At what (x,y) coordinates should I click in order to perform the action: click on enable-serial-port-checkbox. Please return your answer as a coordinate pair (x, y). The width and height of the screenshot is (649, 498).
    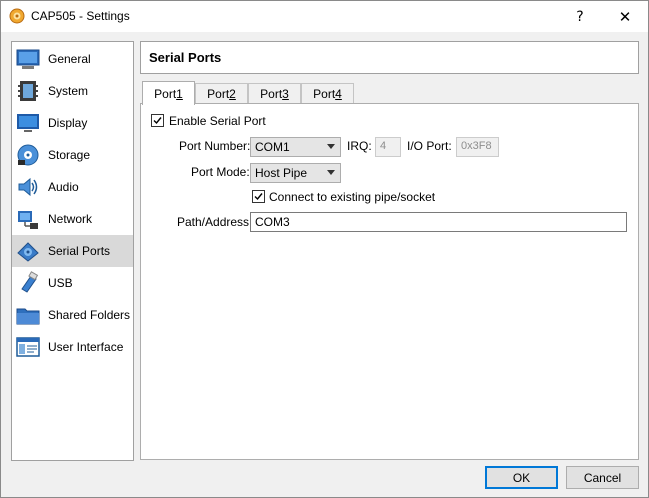
    Looking at the image, I should click on (157, 120).